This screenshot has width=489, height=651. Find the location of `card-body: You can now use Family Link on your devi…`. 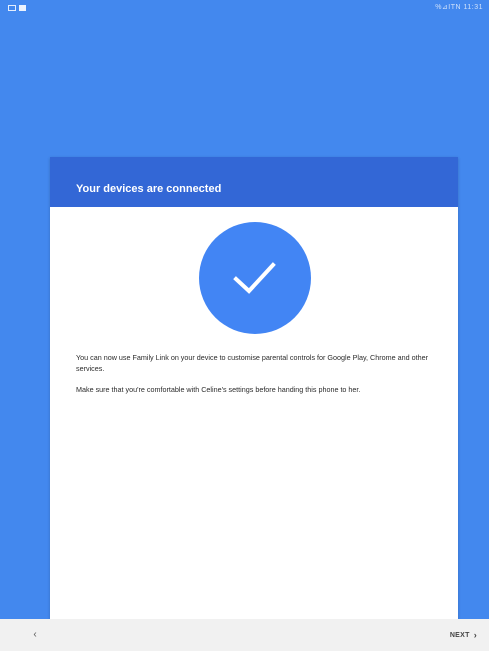

card-body: You can now use Family Link on your devi… is located at coordinates (258, 378).